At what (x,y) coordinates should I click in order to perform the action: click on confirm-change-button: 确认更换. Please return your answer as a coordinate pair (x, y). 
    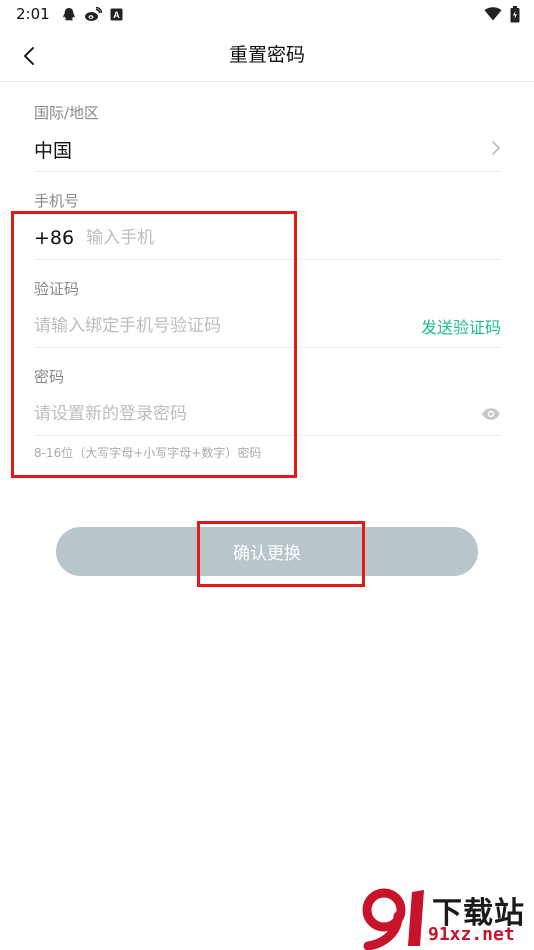
    Looking at the image, I should click on (267, 551).